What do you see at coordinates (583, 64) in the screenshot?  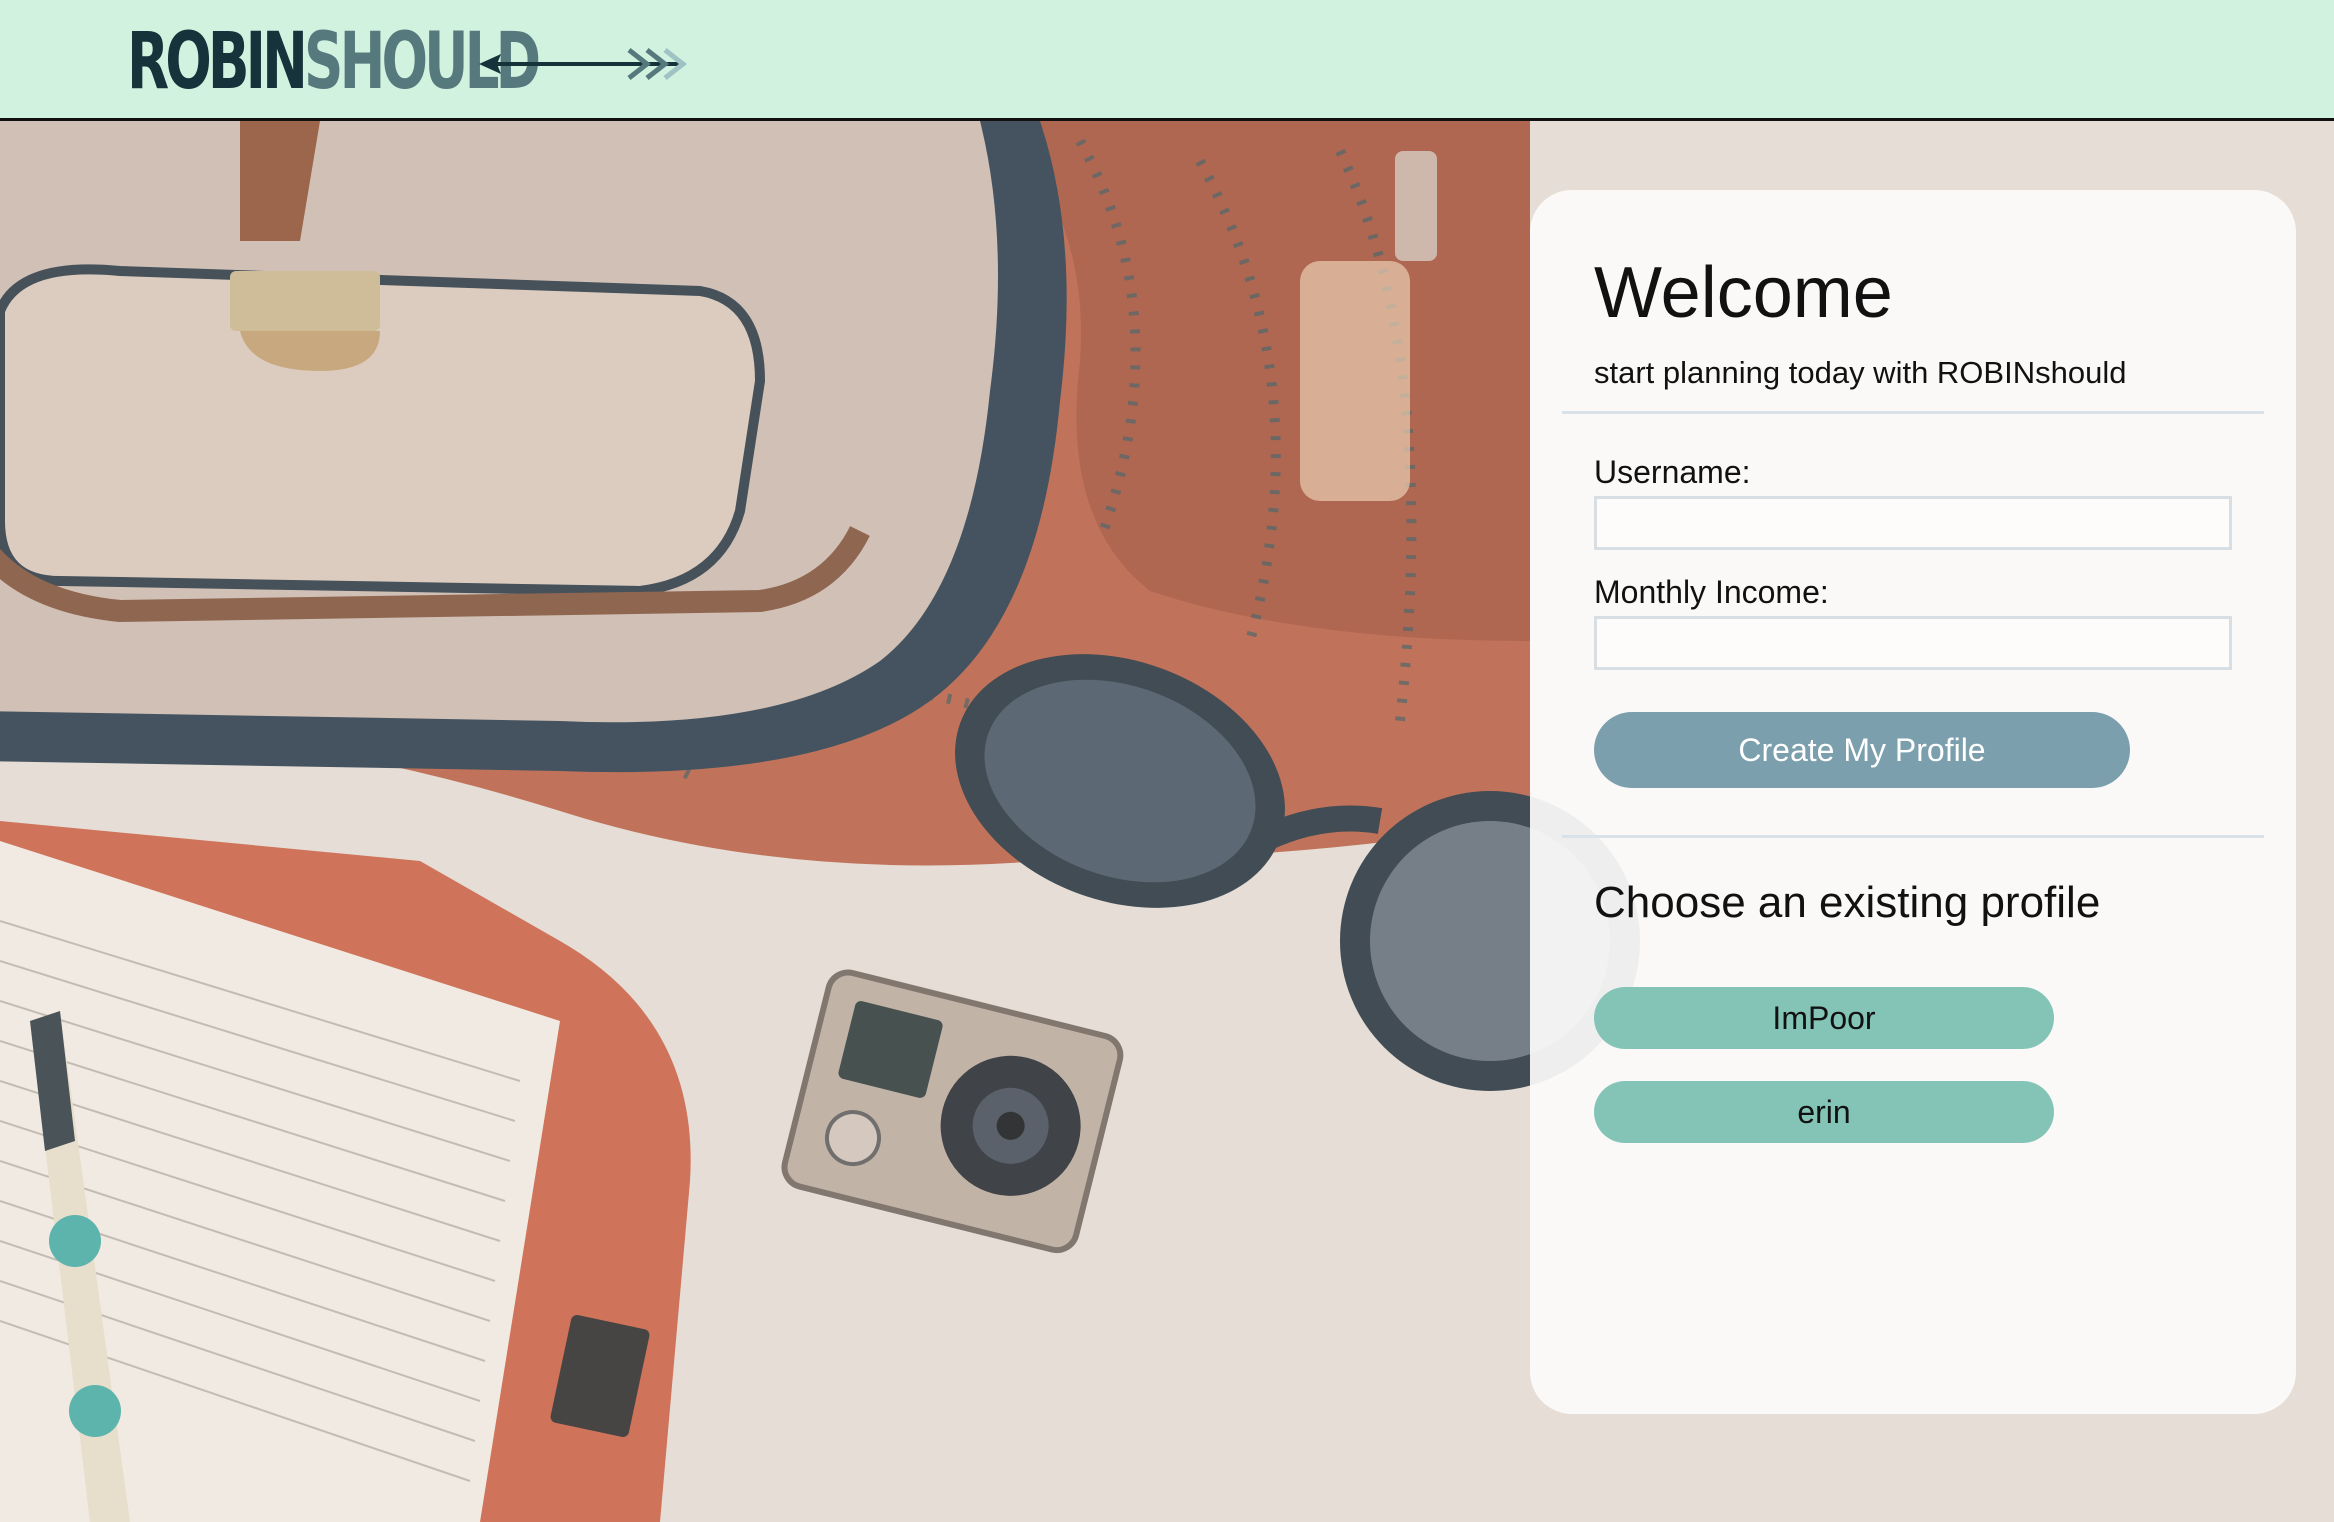 I see `arrow-icon` at bounding box center [583, 64].